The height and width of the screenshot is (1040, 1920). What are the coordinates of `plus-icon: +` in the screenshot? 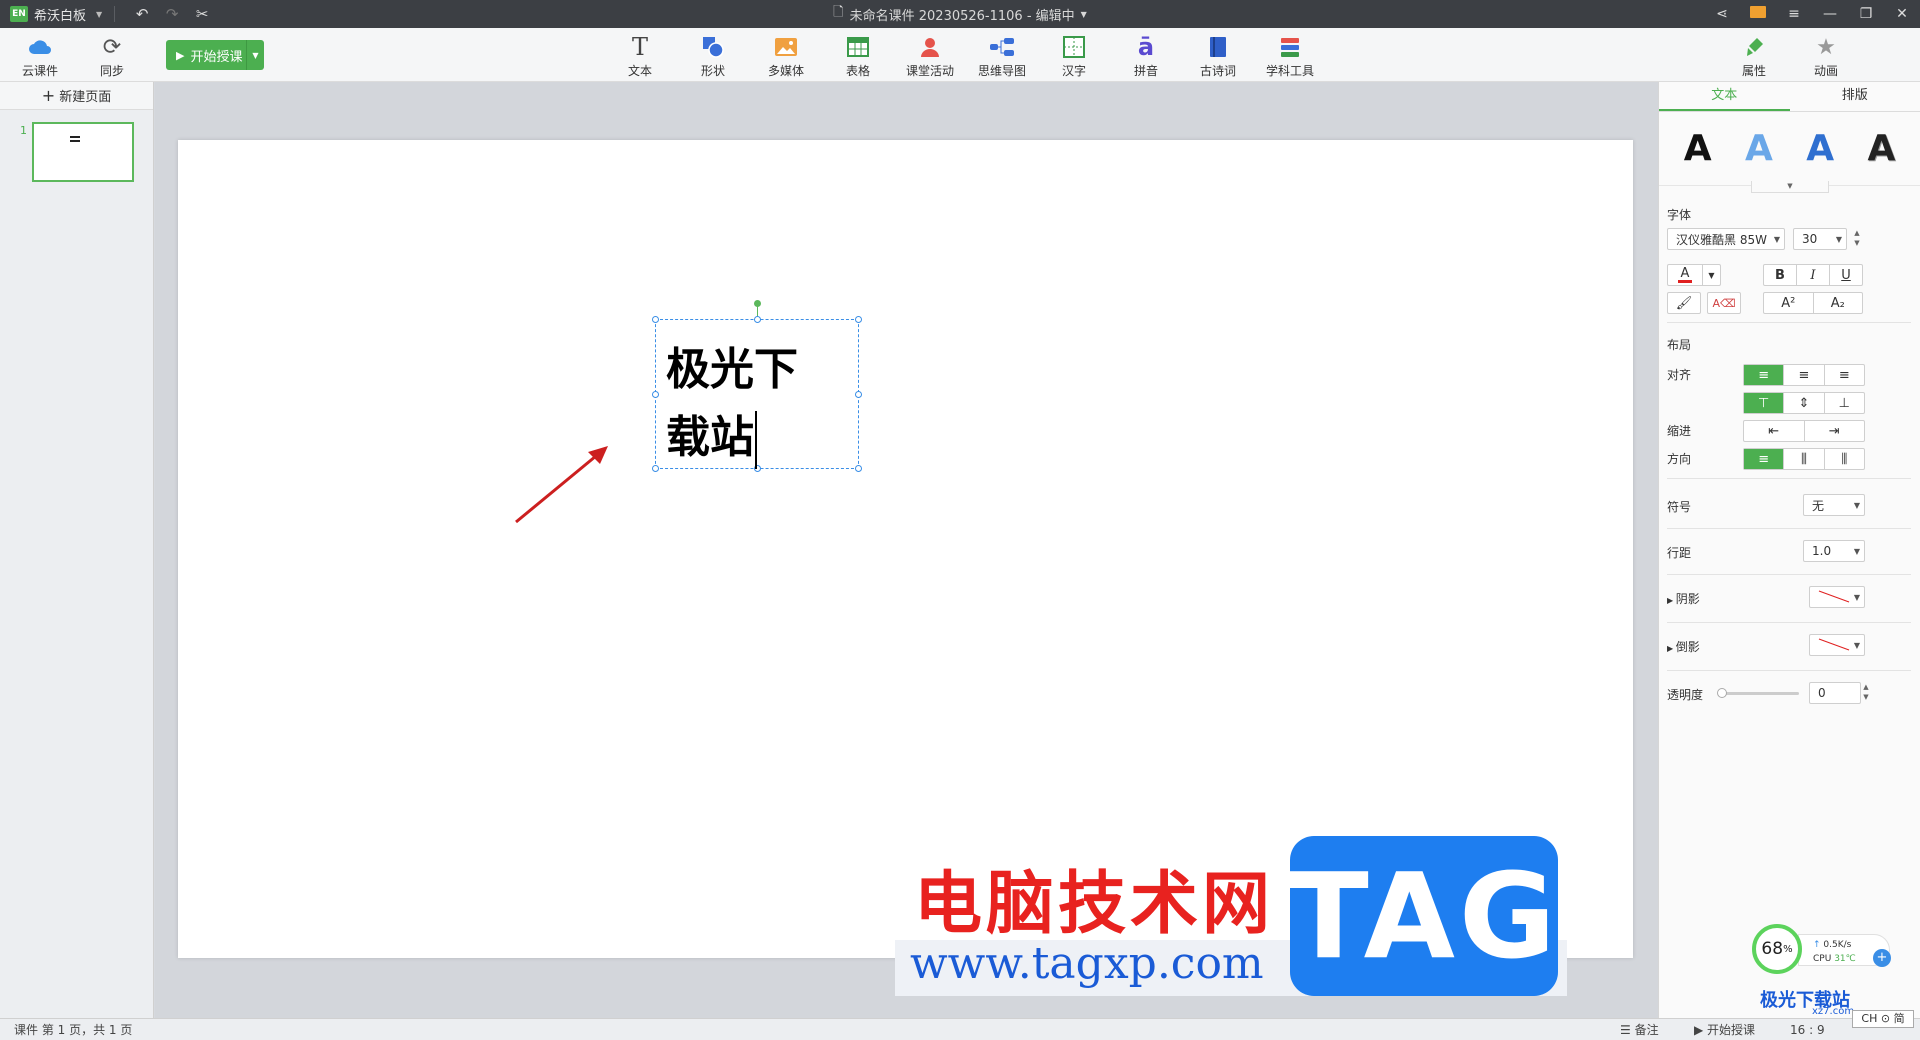 It's located at (1882, 958).